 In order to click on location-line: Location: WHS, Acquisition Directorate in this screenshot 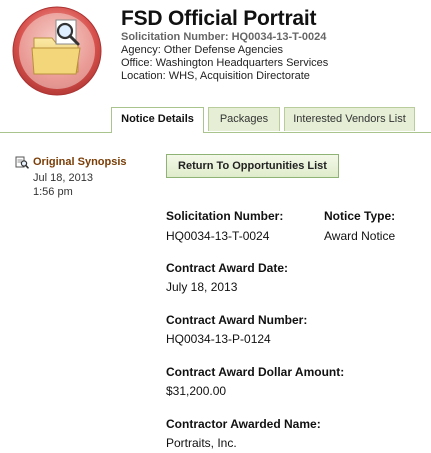, I will do `click(215, 76)`.